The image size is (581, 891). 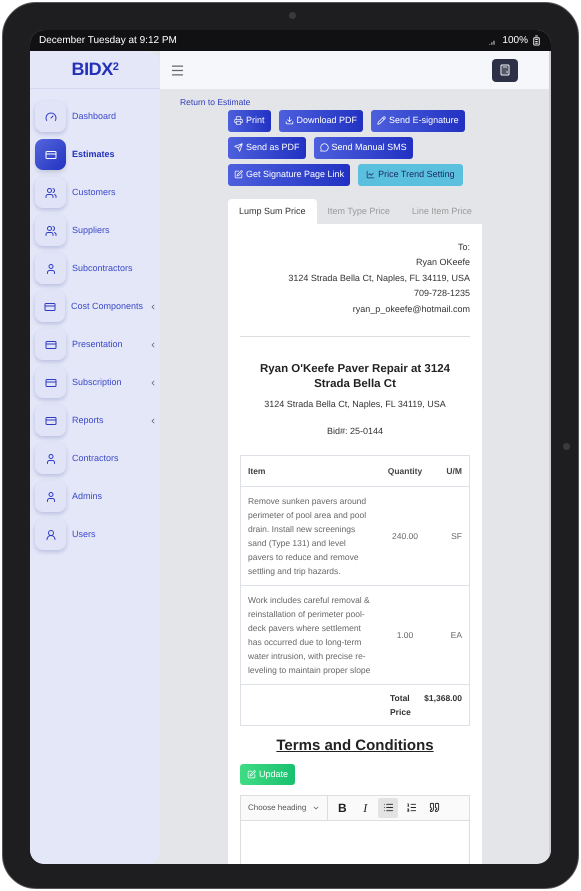 I want to click on calculator-button, so click(x=505, y=70).